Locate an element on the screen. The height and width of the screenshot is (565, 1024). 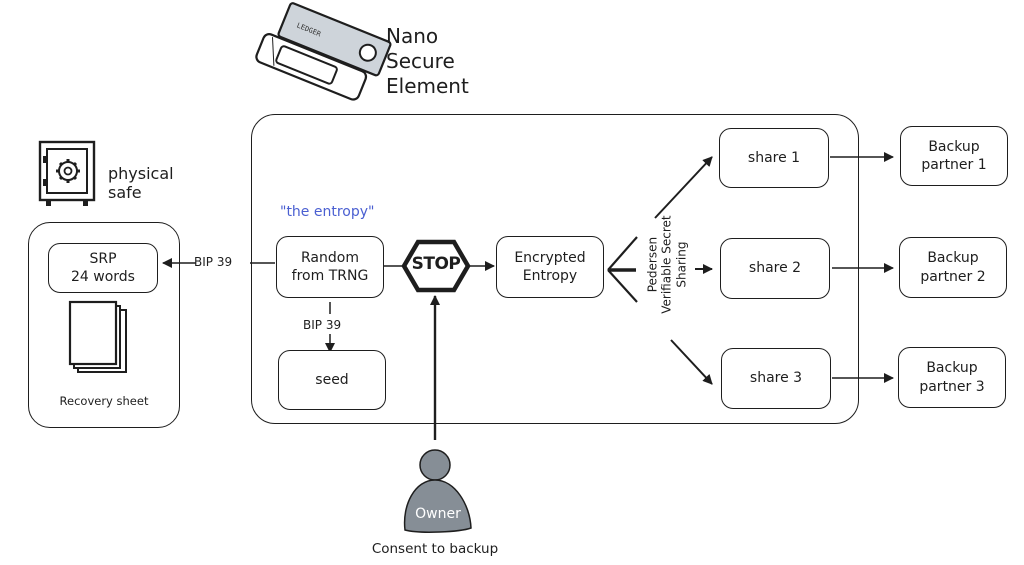
device-title: Nano Secure Element is located at coordinates (427, 61).